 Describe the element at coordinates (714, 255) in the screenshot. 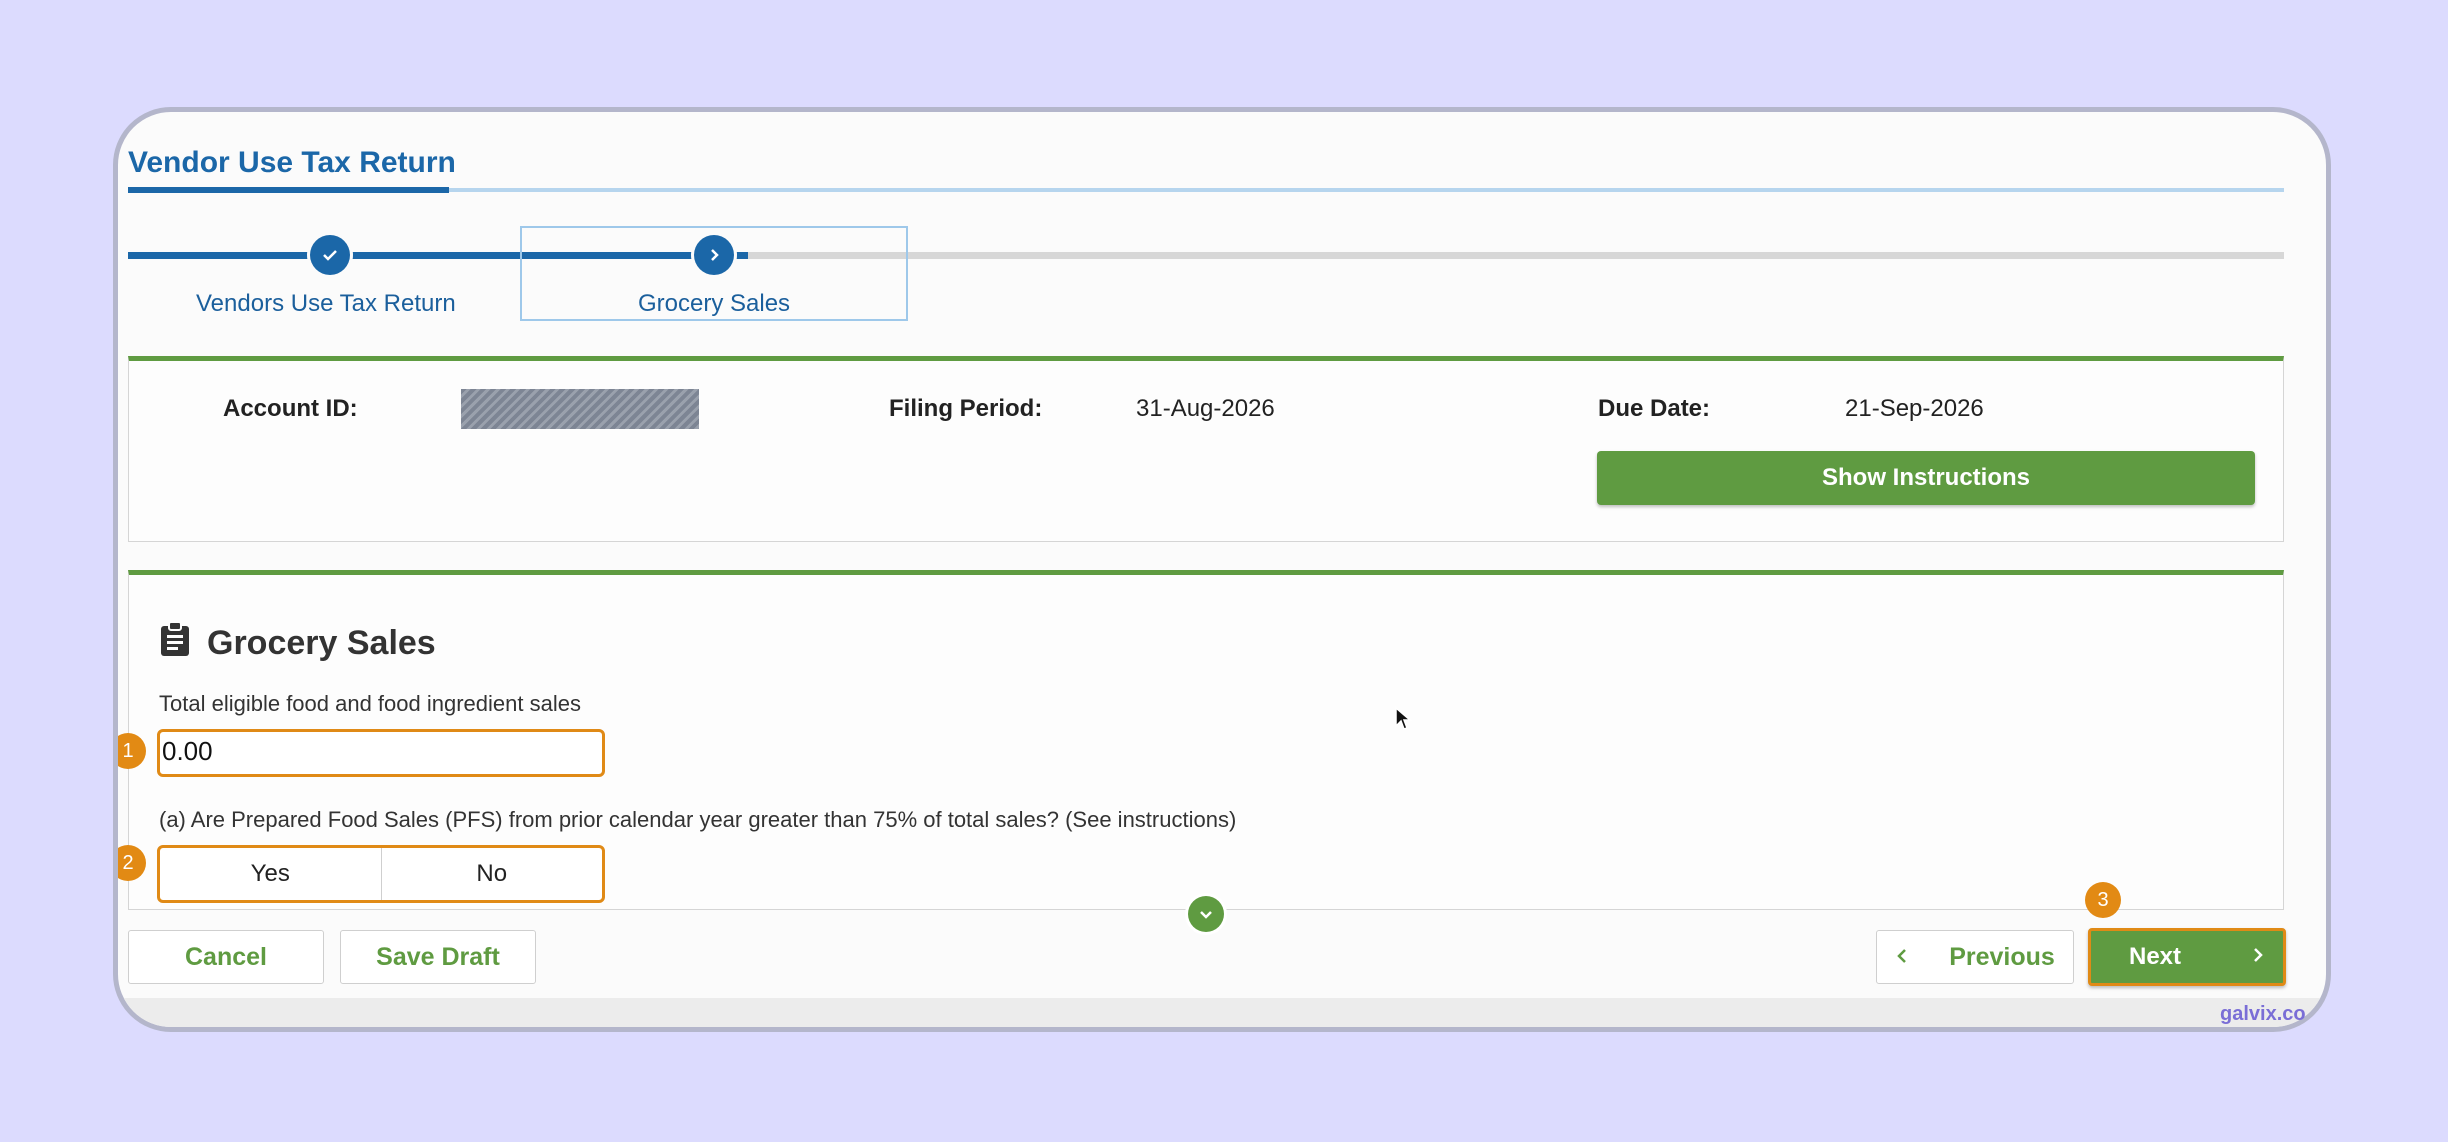

I see `step-2-chevron-right-icon` at that location.